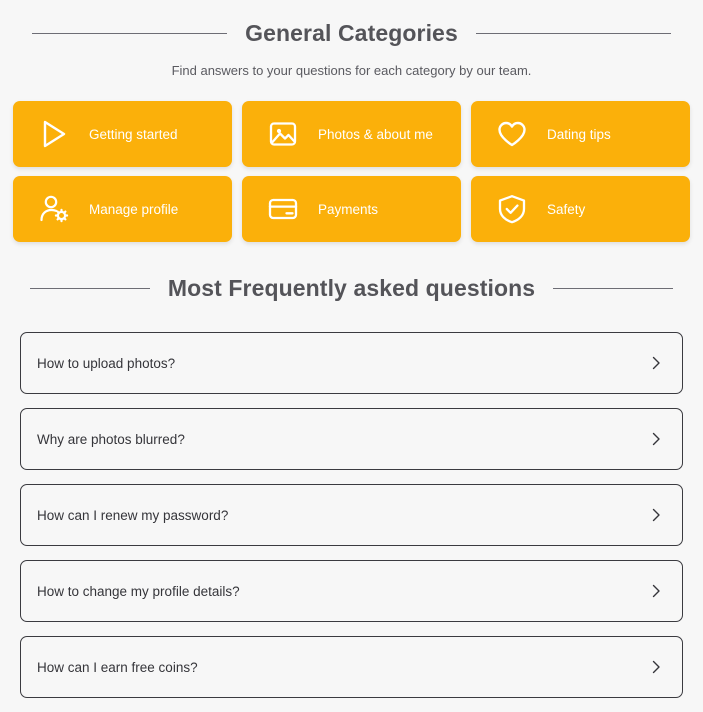 The width and height of the screenshot is (703, 712). Describe the element at coordinates (351, 667) in the screenshot. I see `faq-item: How can I earn free coins?` at that location.